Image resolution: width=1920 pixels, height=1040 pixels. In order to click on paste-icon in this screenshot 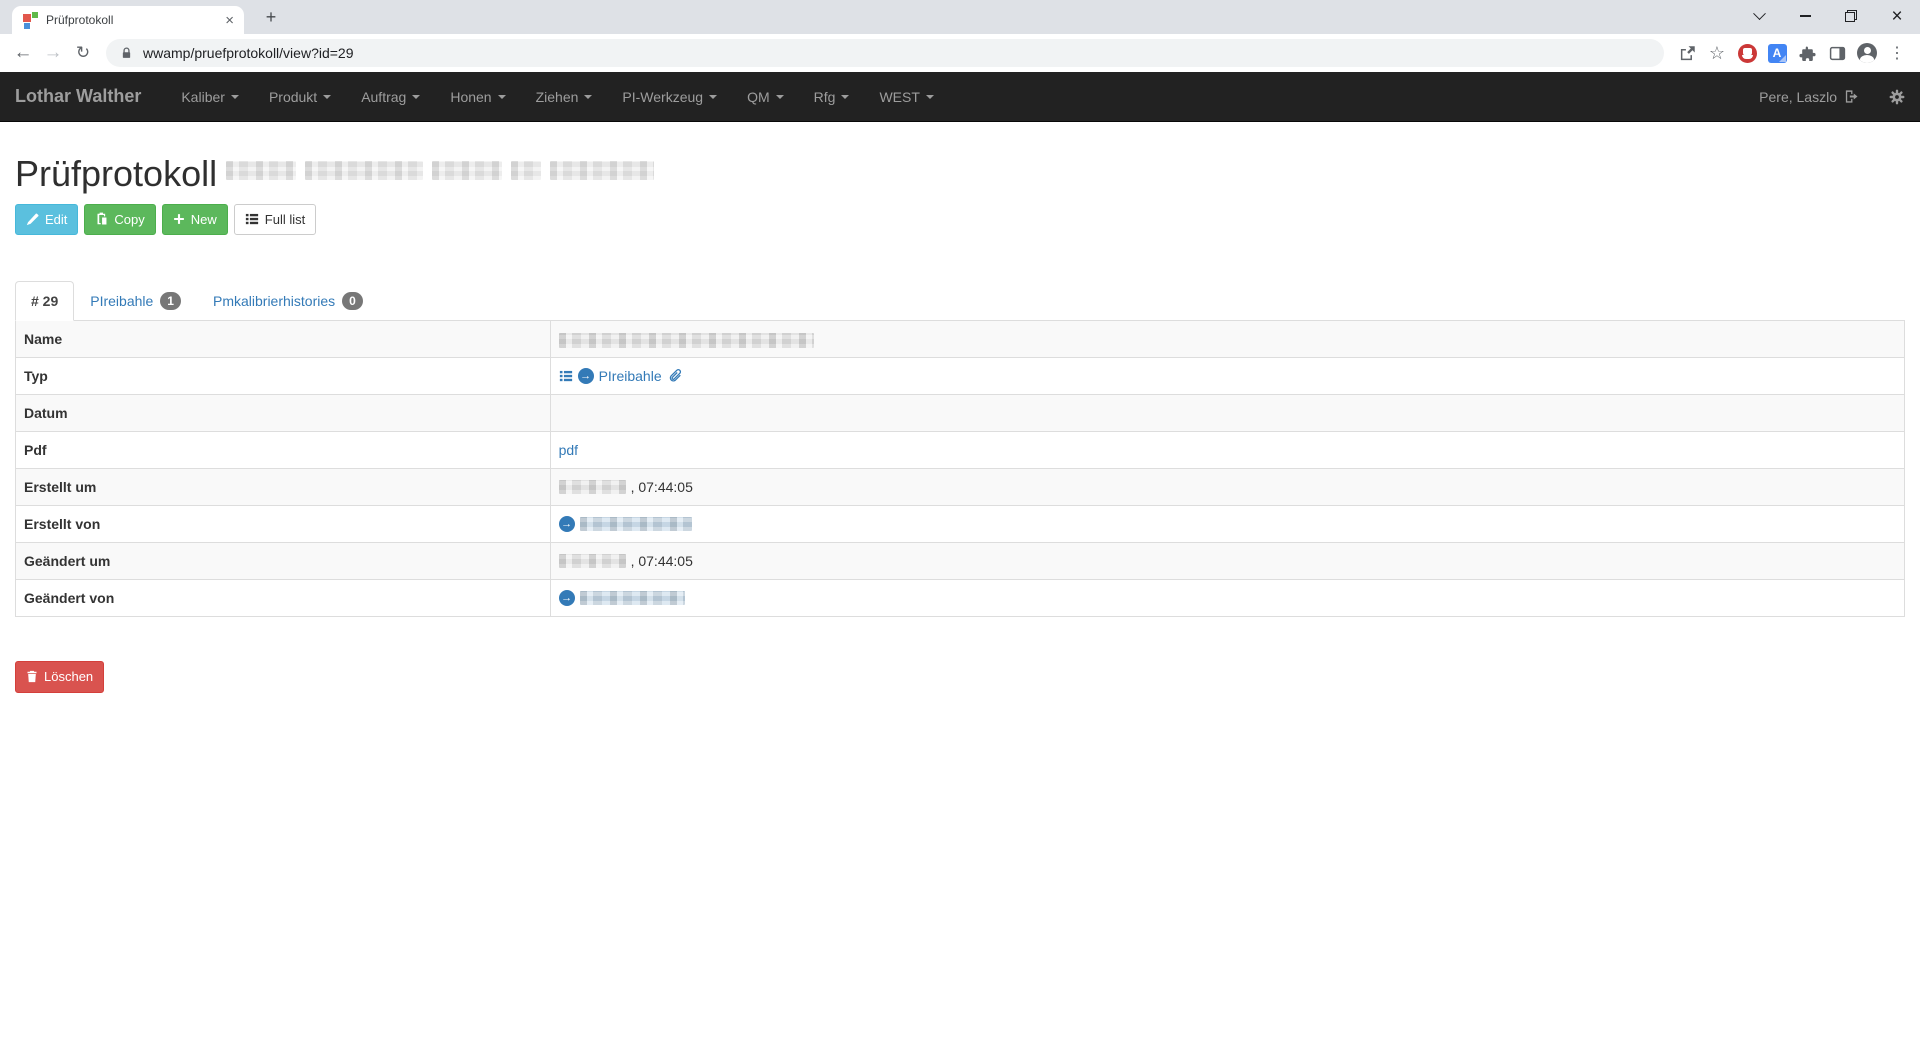, I will do `click(101, 219)`.